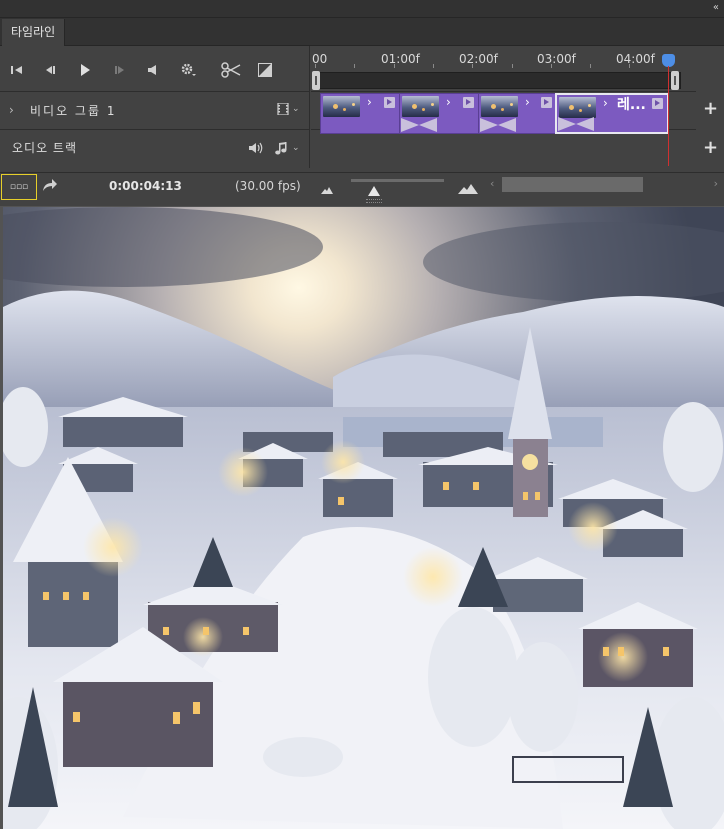 The image size is (724, 829). I want to click on volume-icon, so click(153, 70).